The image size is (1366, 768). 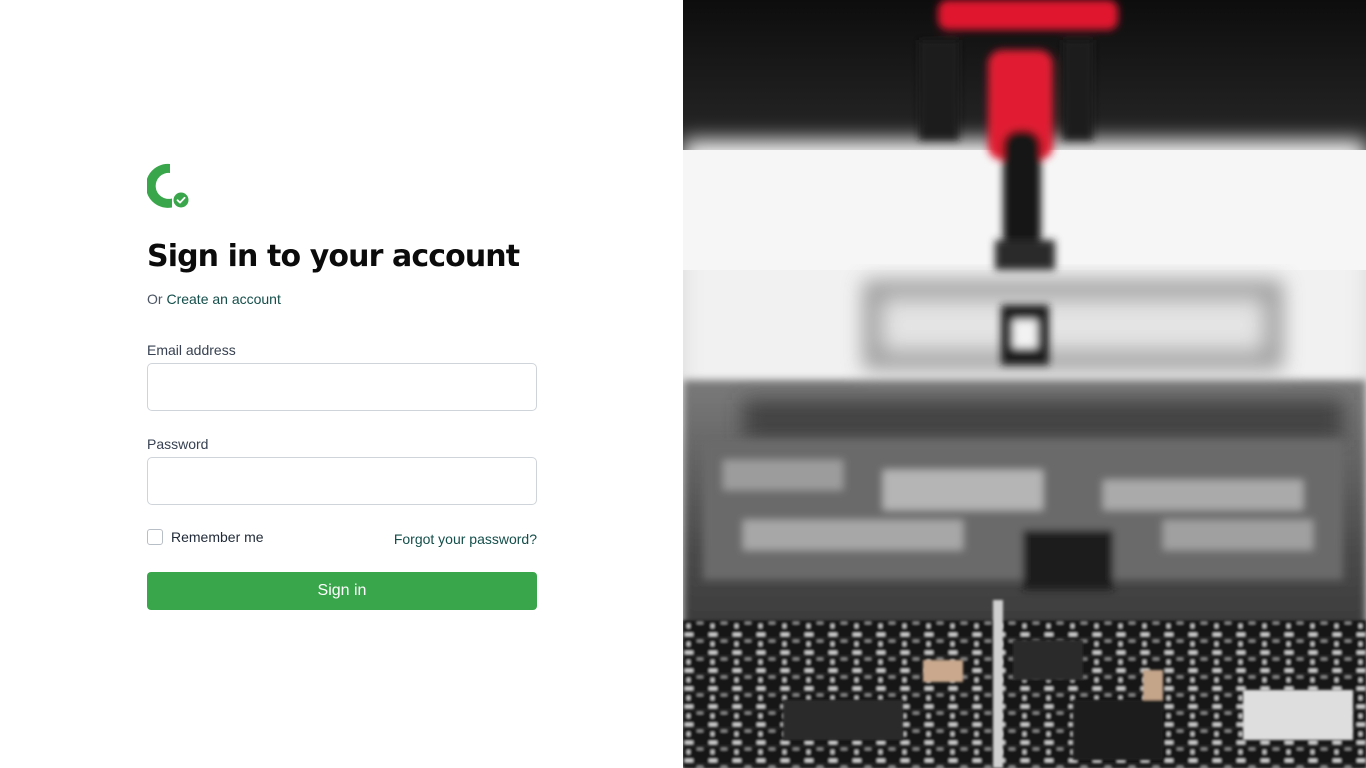 What do you see at coordinates (342, 591) in the screenshot?
I see `sign-in-button: Sign in` at bounding box center [342, 591].